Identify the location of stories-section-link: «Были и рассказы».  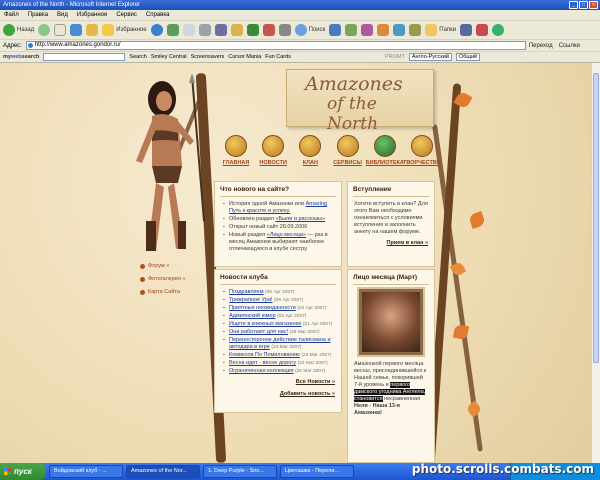
(300, 219).